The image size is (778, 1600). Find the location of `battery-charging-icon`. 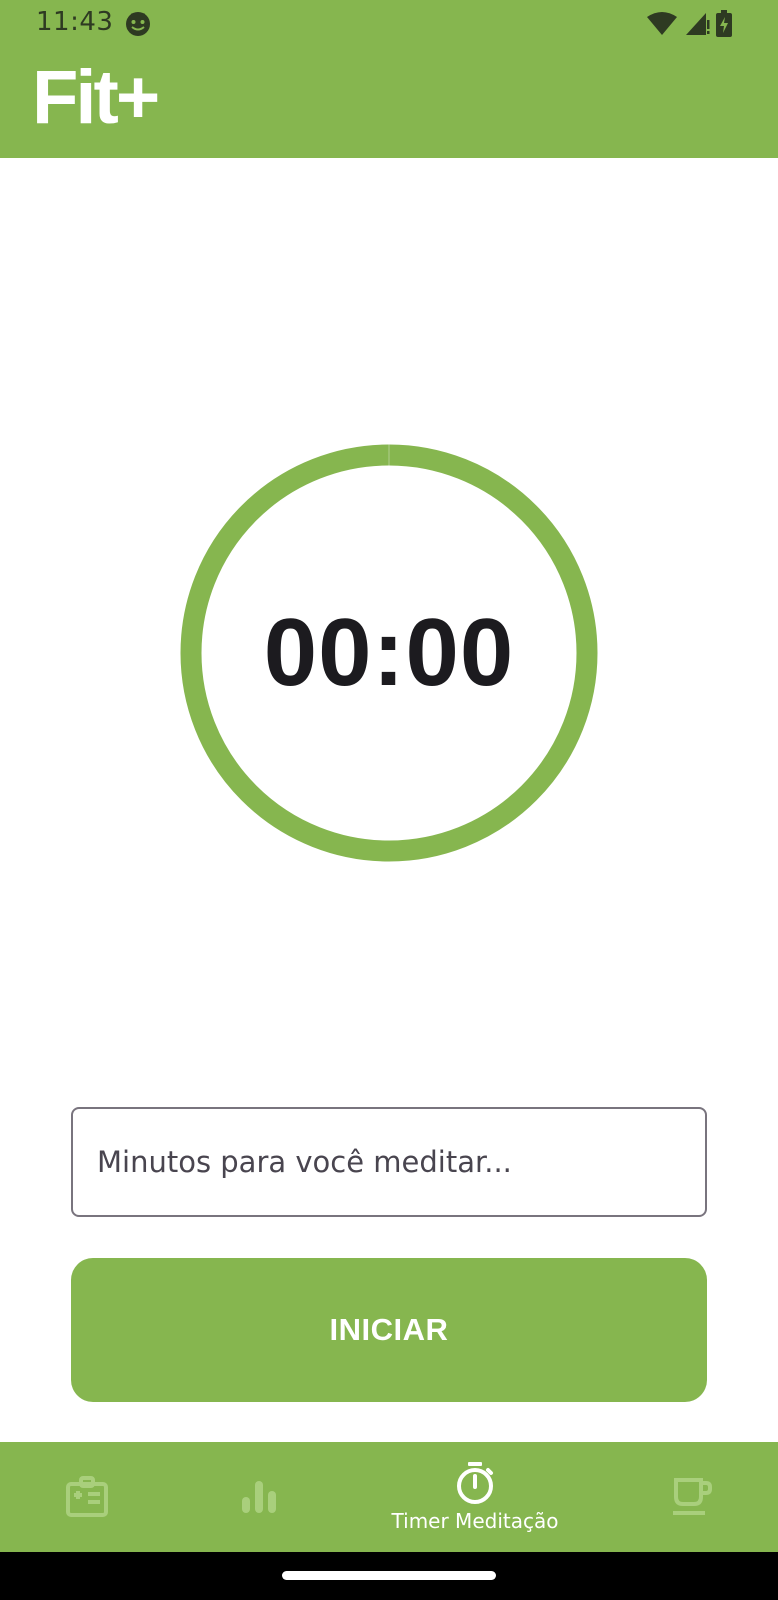

battery-charging-icon is located at coordinates (724, 26).